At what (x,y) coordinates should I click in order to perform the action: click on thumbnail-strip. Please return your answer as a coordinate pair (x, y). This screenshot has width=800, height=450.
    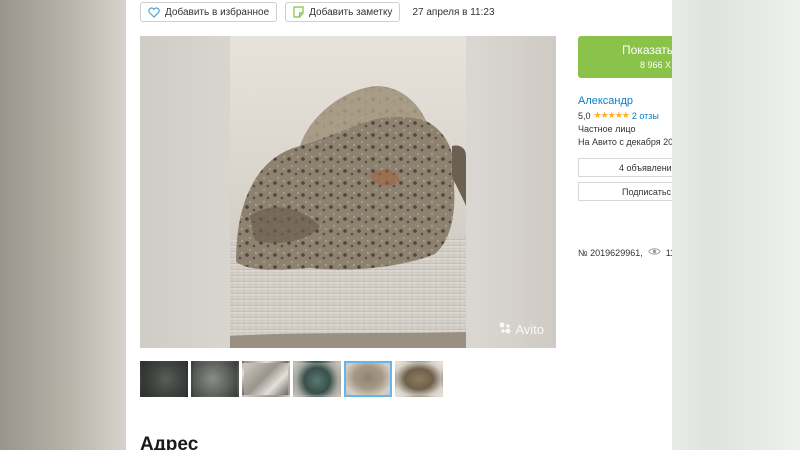
    Looking at the image, I should click on (291, 379).